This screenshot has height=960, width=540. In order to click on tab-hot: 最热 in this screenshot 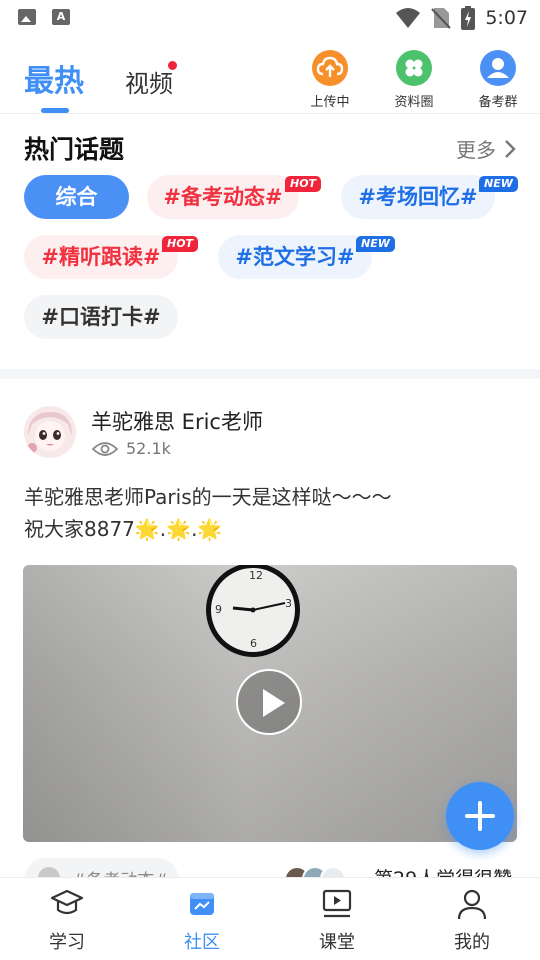, I will do `click(54, 78)`.